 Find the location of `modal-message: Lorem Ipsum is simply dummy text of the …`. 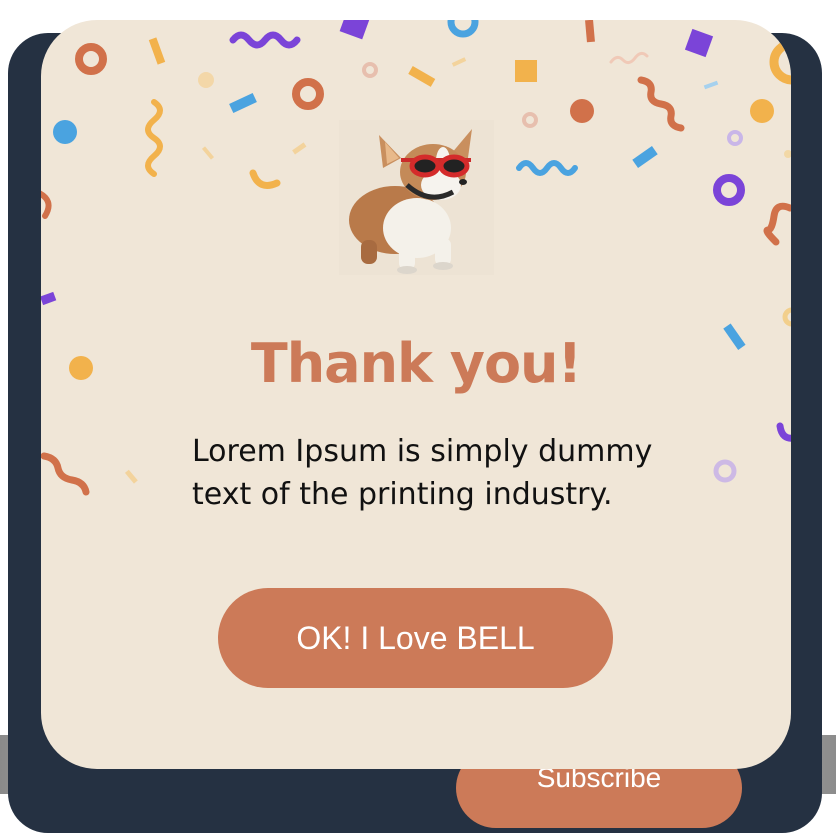

modal-message: Lorem Ipsum is simply dummy text of the … is located at coordinates (422, 473).